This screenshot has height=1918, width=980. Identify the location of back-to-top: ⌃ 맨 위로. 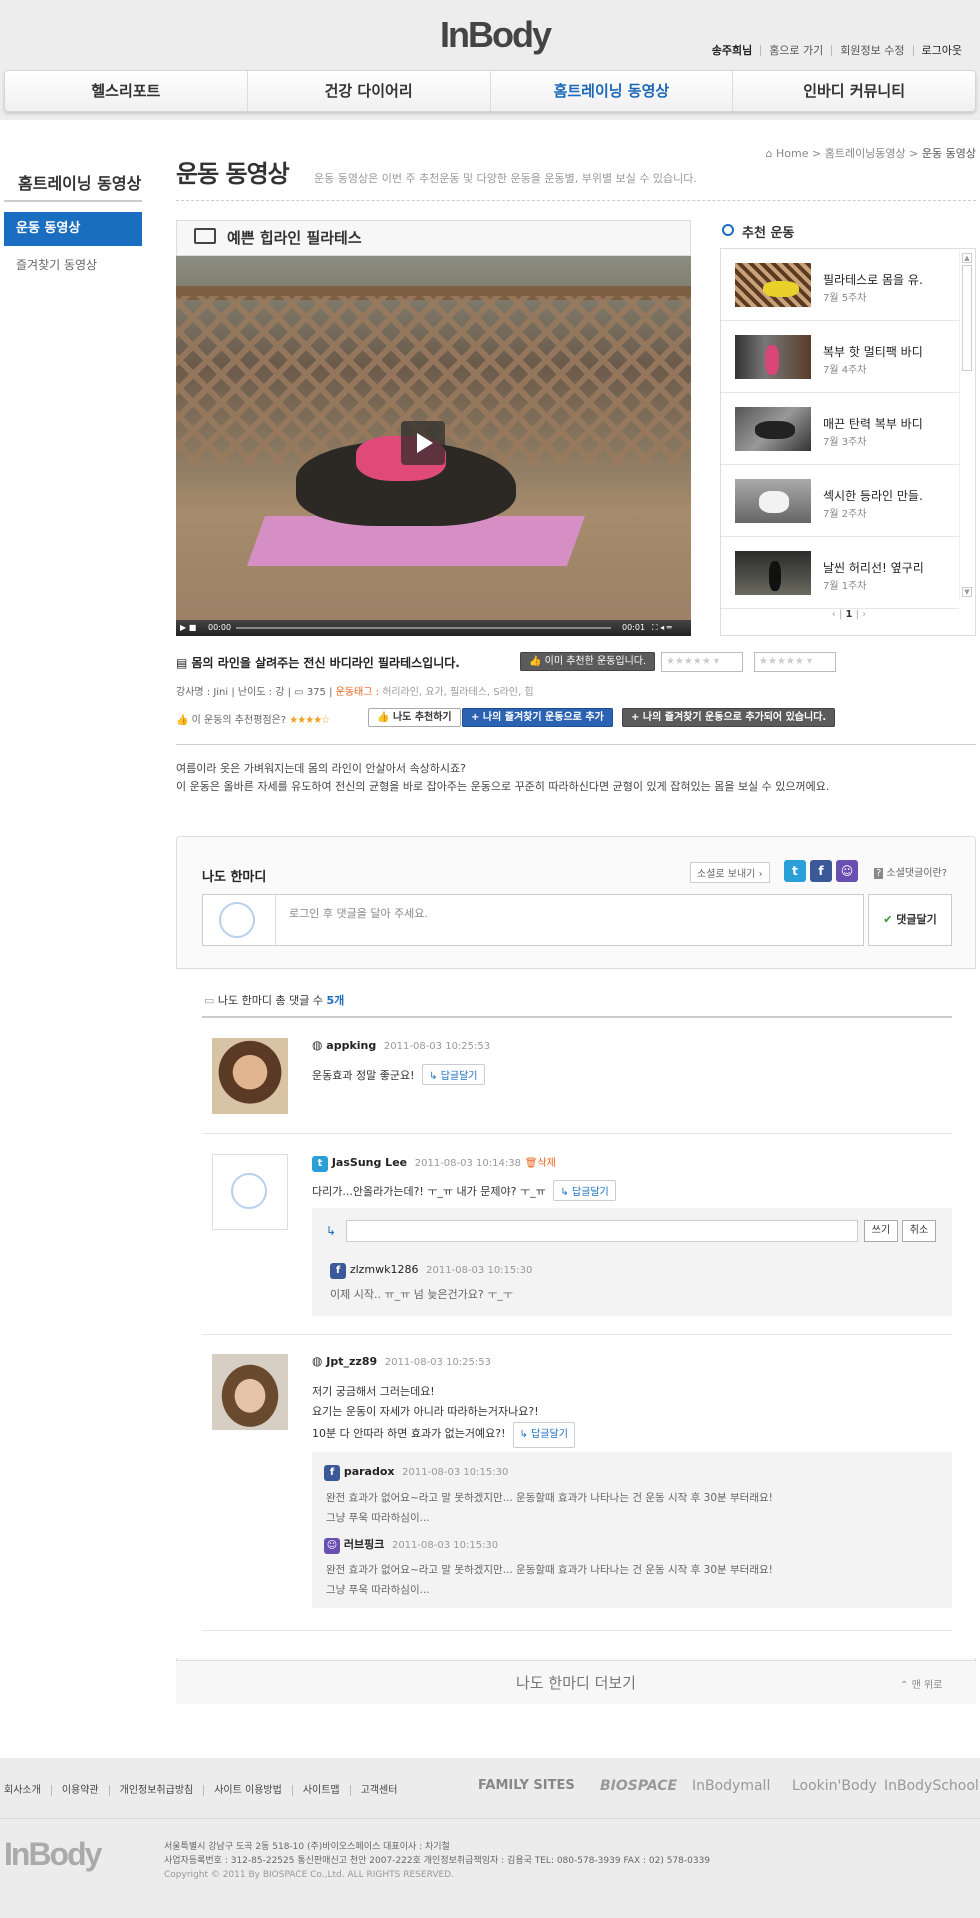
(921, 1683).